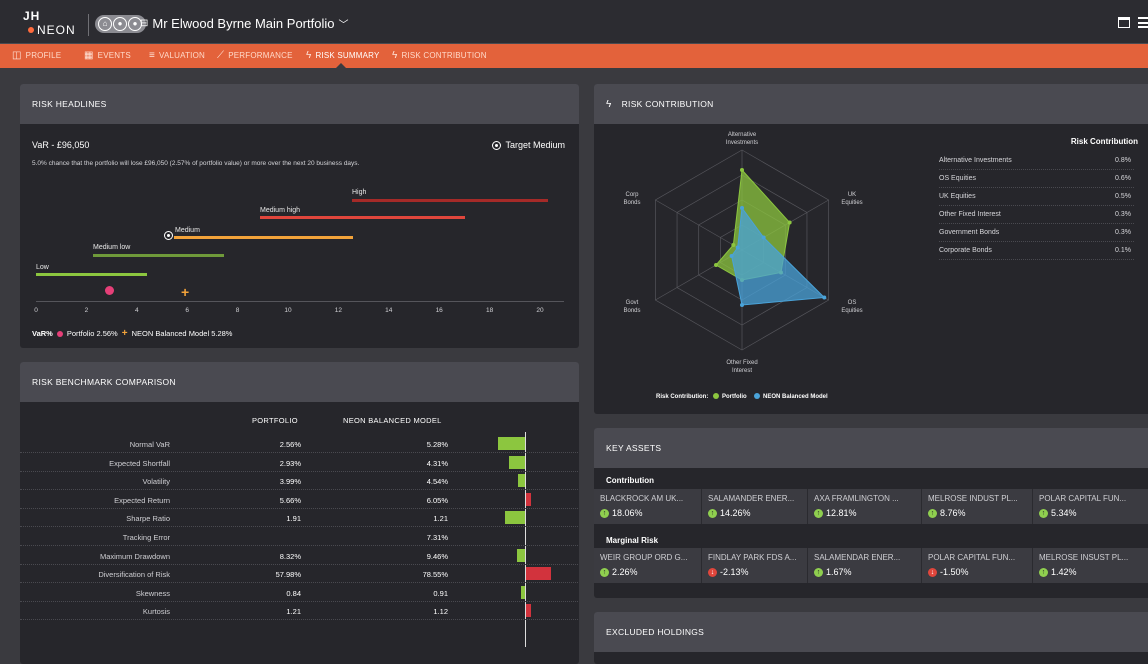  What do you see at coordinates (865, 506) in the screenshot?
I see `asset-card: AXA FRAMLINGTON ... ↑ 12.81%` at bounding box center [865, 506].